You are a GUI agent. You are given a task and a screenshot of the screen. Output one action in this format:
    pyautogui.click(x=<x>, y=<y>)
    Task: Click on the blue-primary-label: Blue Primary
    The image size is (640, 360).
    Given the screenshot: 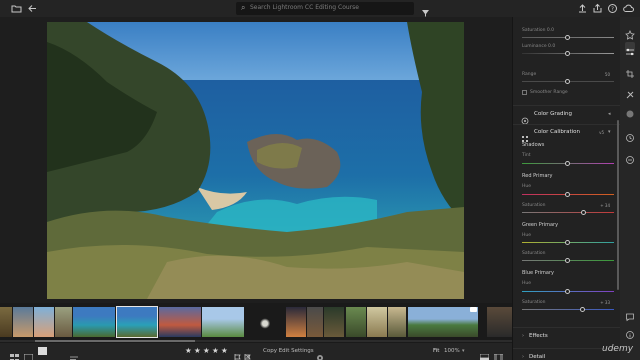 What is the action you would take?
    pyautogui.click(x=538, y=273)
    